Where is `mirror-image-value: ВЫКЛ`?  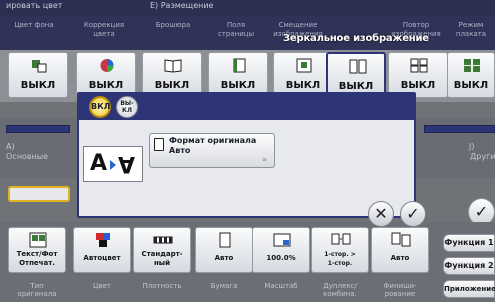
mirror-image-value: ВЫКЛ is located at coordinates (356, 86).